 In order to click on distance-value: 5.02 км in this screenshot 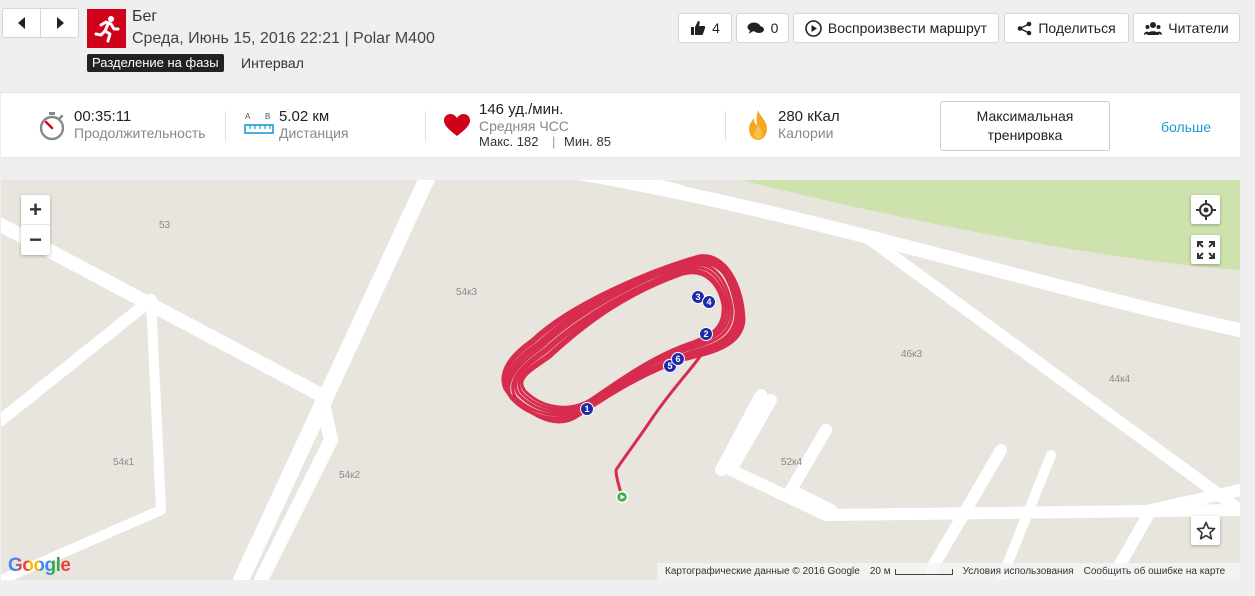, I will do `click(304, 116)`.